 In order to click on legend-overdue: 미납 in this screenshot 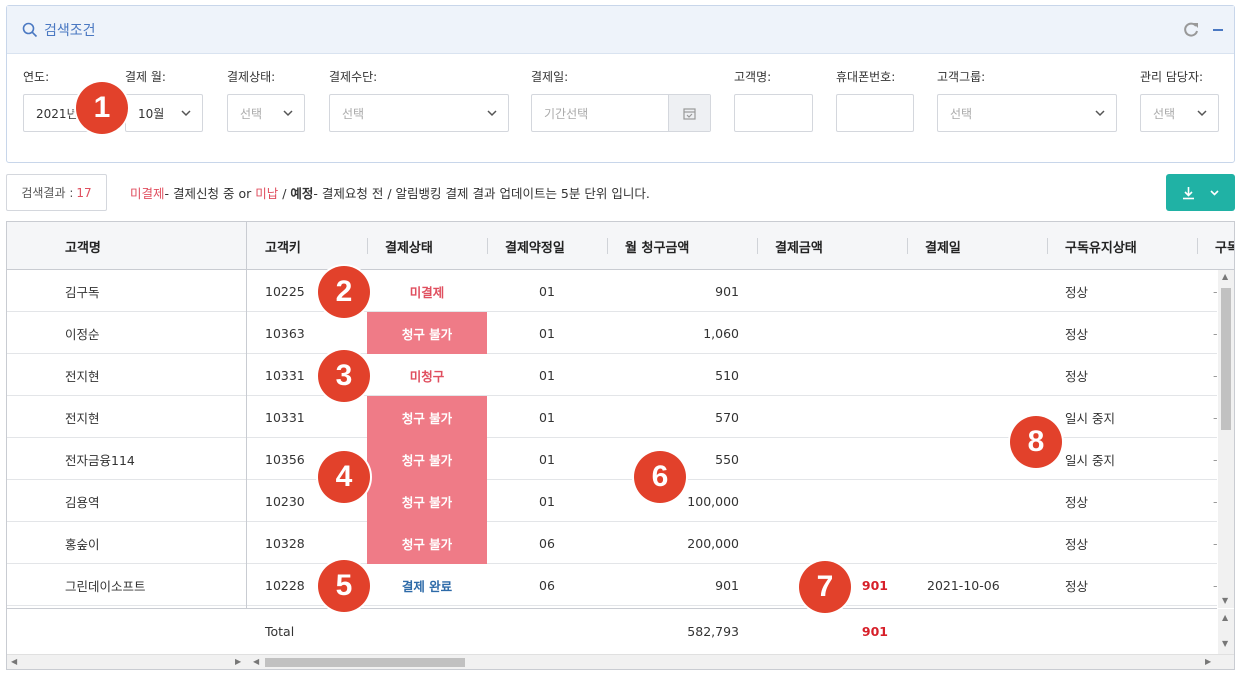, I will do `click(267, 193)`.